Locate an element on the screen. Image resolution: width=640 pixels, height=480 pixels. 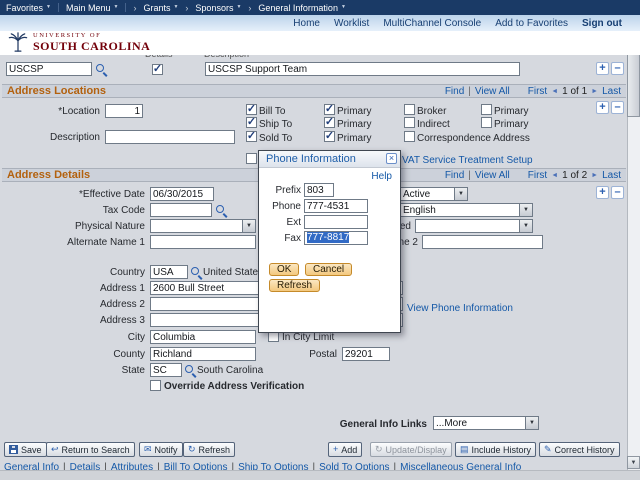
correct-history-button: ✎ Correct History is located at coordinates (579, 449).